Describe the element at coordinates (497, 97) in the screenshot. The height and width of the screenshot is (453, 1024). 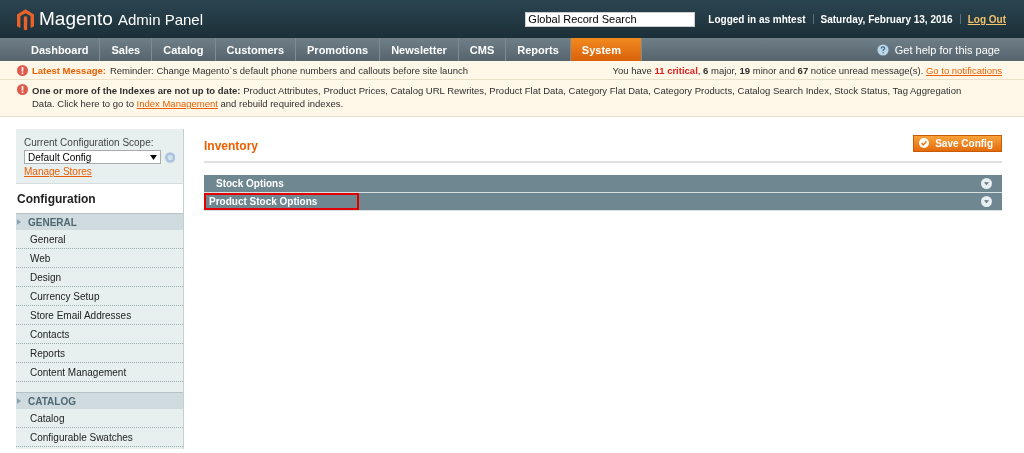
I see `index-notice: One or more of the Indexes are not up to date: Product Attributes, Product Prices, Catalog URL Rewrites, Product Flat Data, Category Flat Data, Category Products, Catalog Search Index, Stock Status, Tag Aggregation Data. Click here to go to Index Management and rebuild required indexes.` at that location.